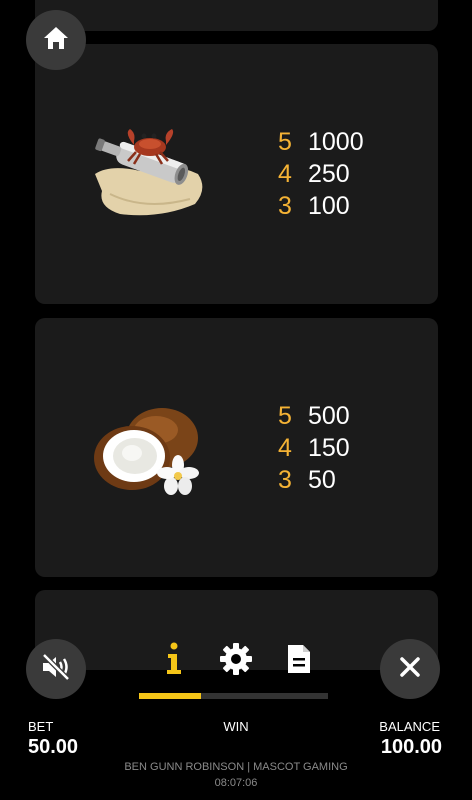  I want to click on tab-rules, so click(299, 661).